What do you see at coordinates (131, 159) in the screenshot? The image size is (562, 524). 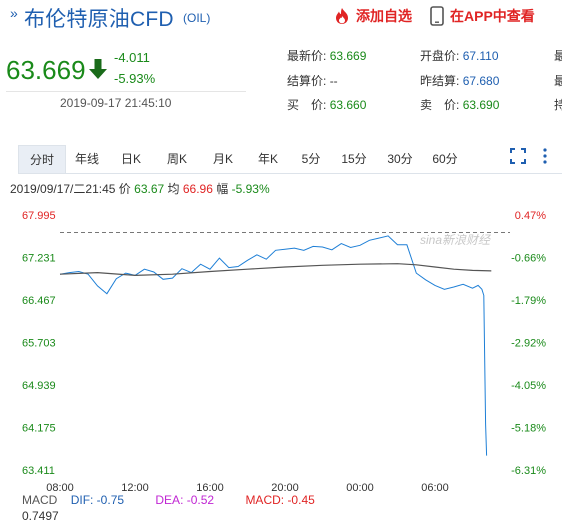 I see `tab-daily-k: 日K` at bounding box center [131, 159].